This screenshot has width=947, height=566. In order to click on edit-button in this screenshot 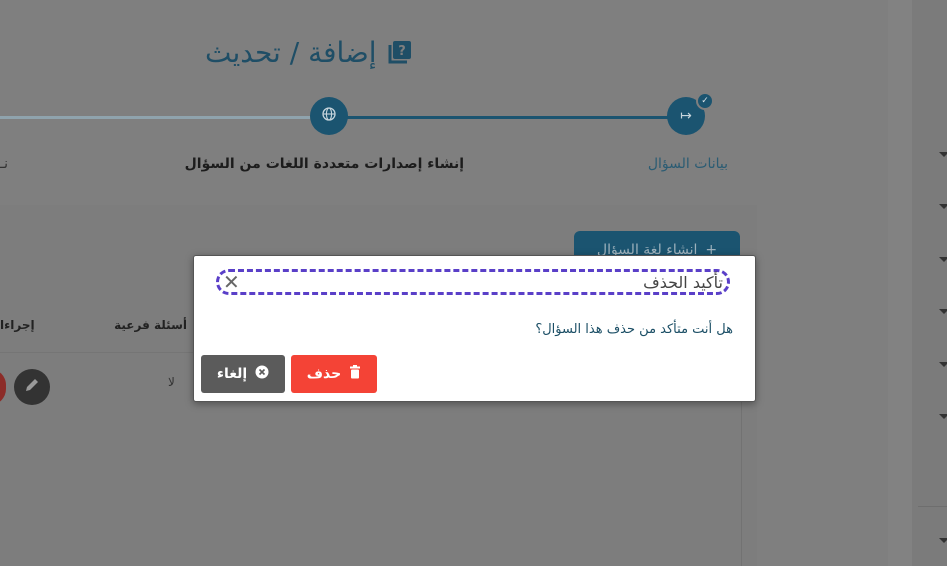, I will do `click(32, 387)`.